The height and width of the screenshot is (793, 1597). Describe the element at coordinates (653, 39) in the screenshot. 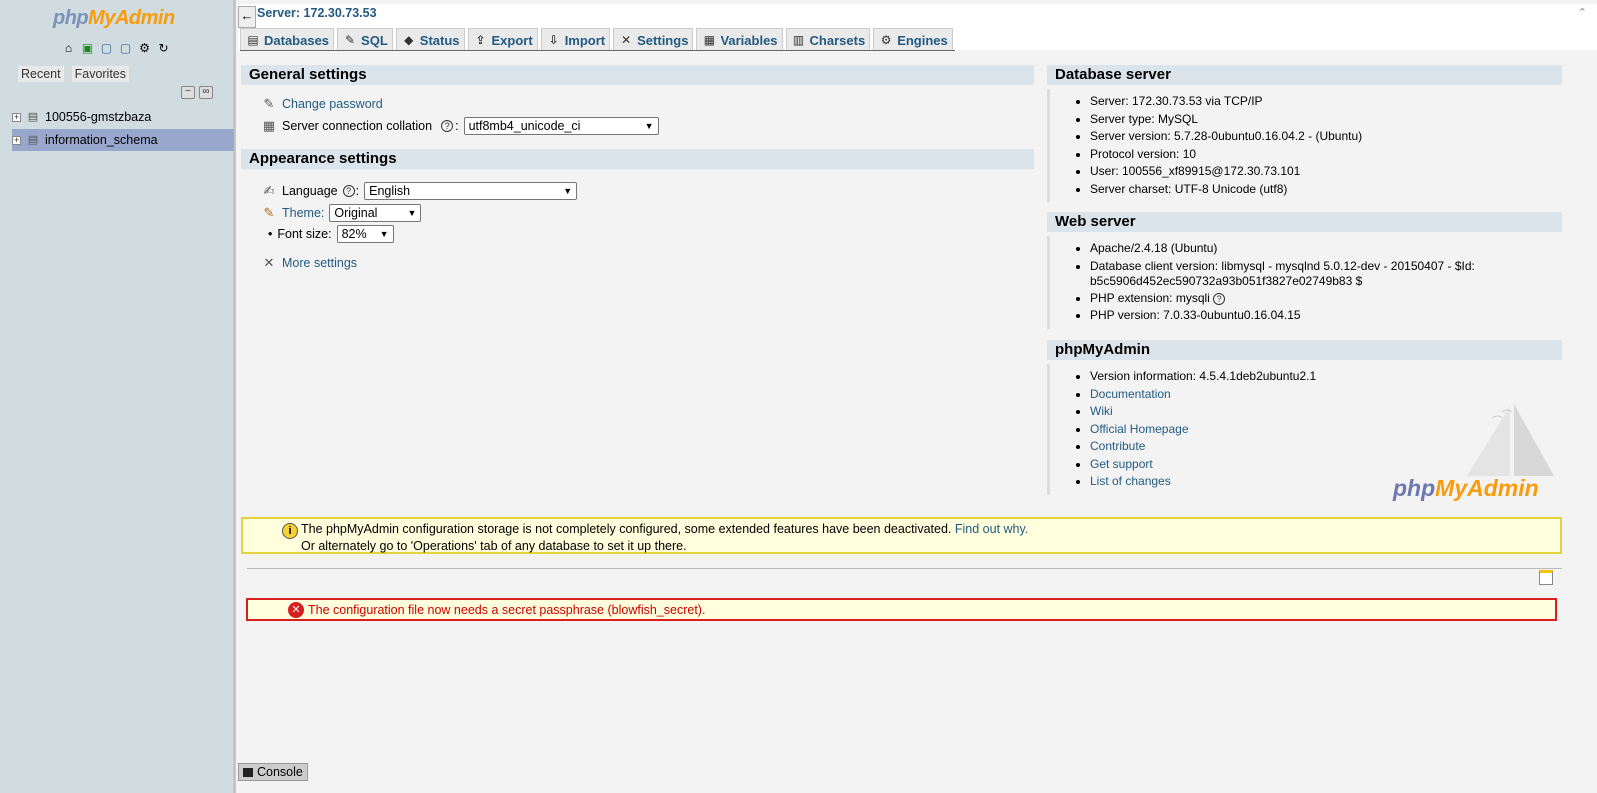

I see `tab-settings: ✕ Settings` at that location.